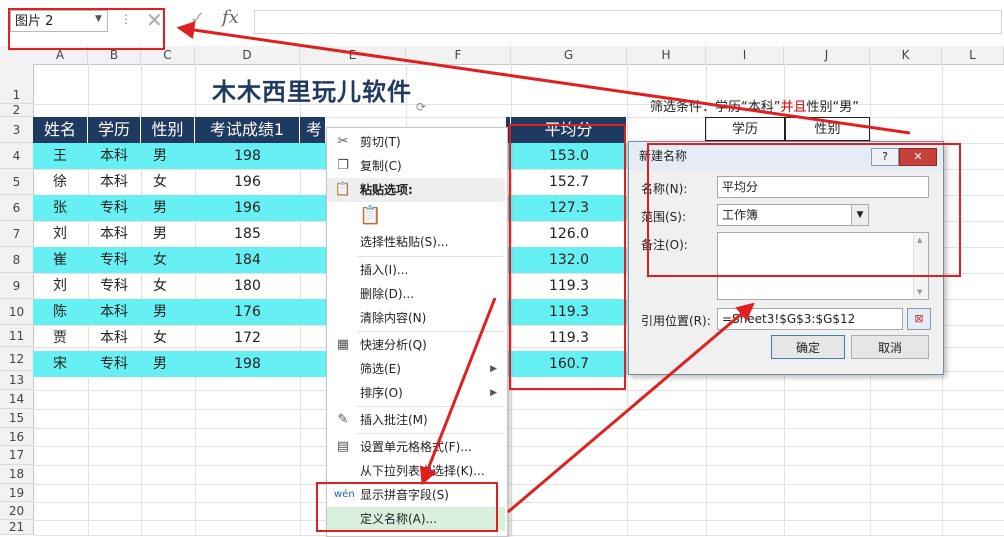  Describe the element at coordinates (458, 391) in the screenshot. I see `arrow-to-define-name` at that location.